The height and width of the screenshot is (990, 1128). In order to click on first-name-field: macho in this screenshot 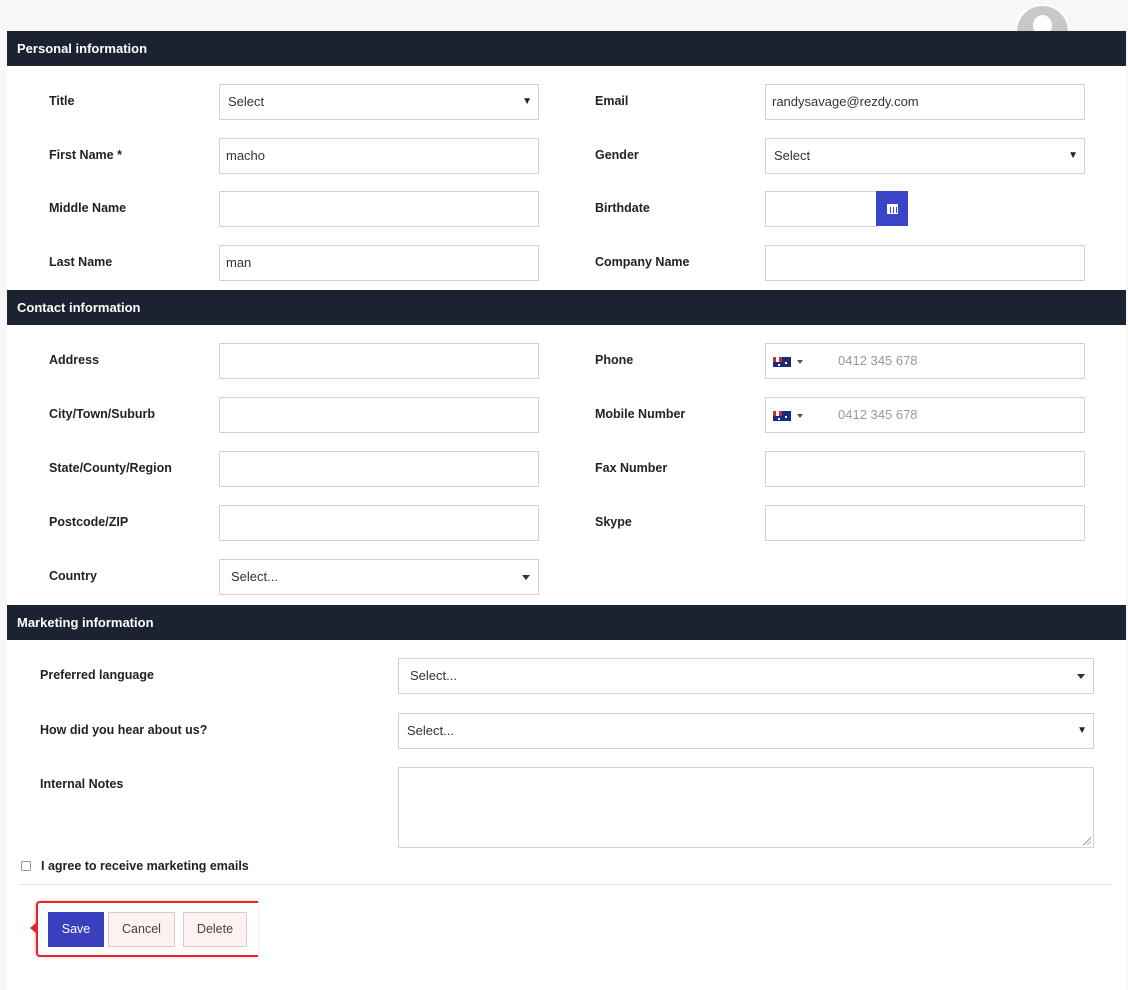, I will do `click(379, 156)`.